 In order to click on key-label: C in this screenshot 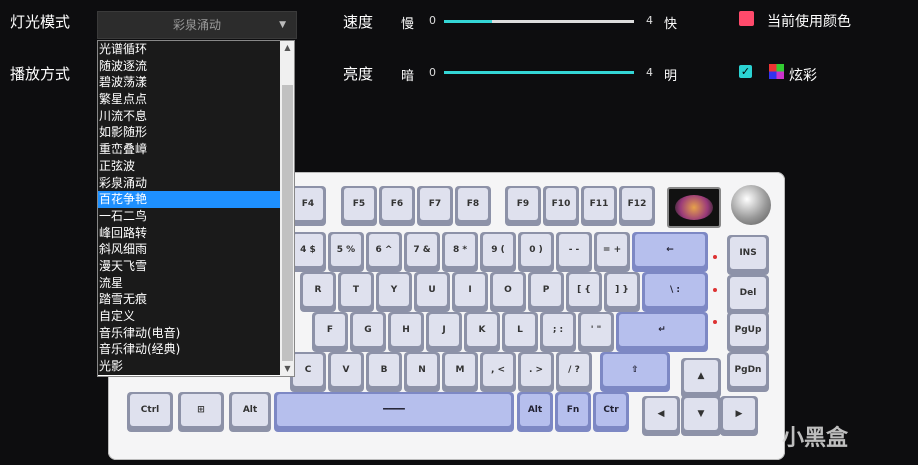, I will do `click(308, 370)`.